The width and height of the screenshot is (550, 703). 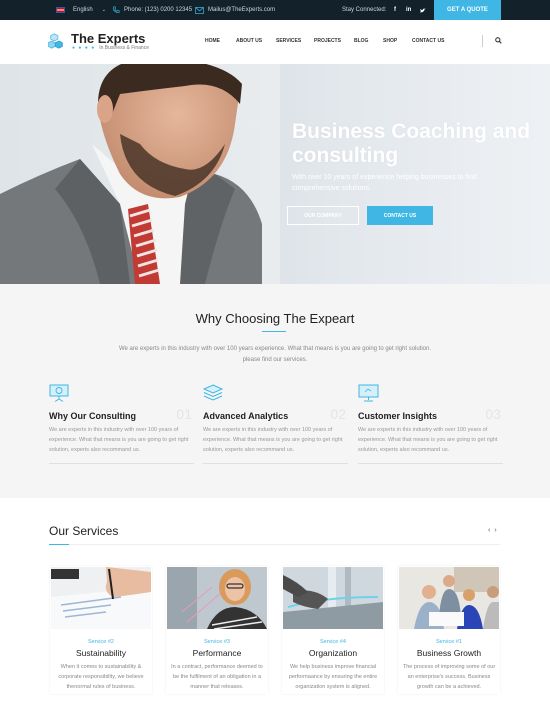 What do you see at coordinates (158, 10) in the screenshot?
I see `phone-text: Phone: (123) 0200 12345` at bounding box center [158, 10].